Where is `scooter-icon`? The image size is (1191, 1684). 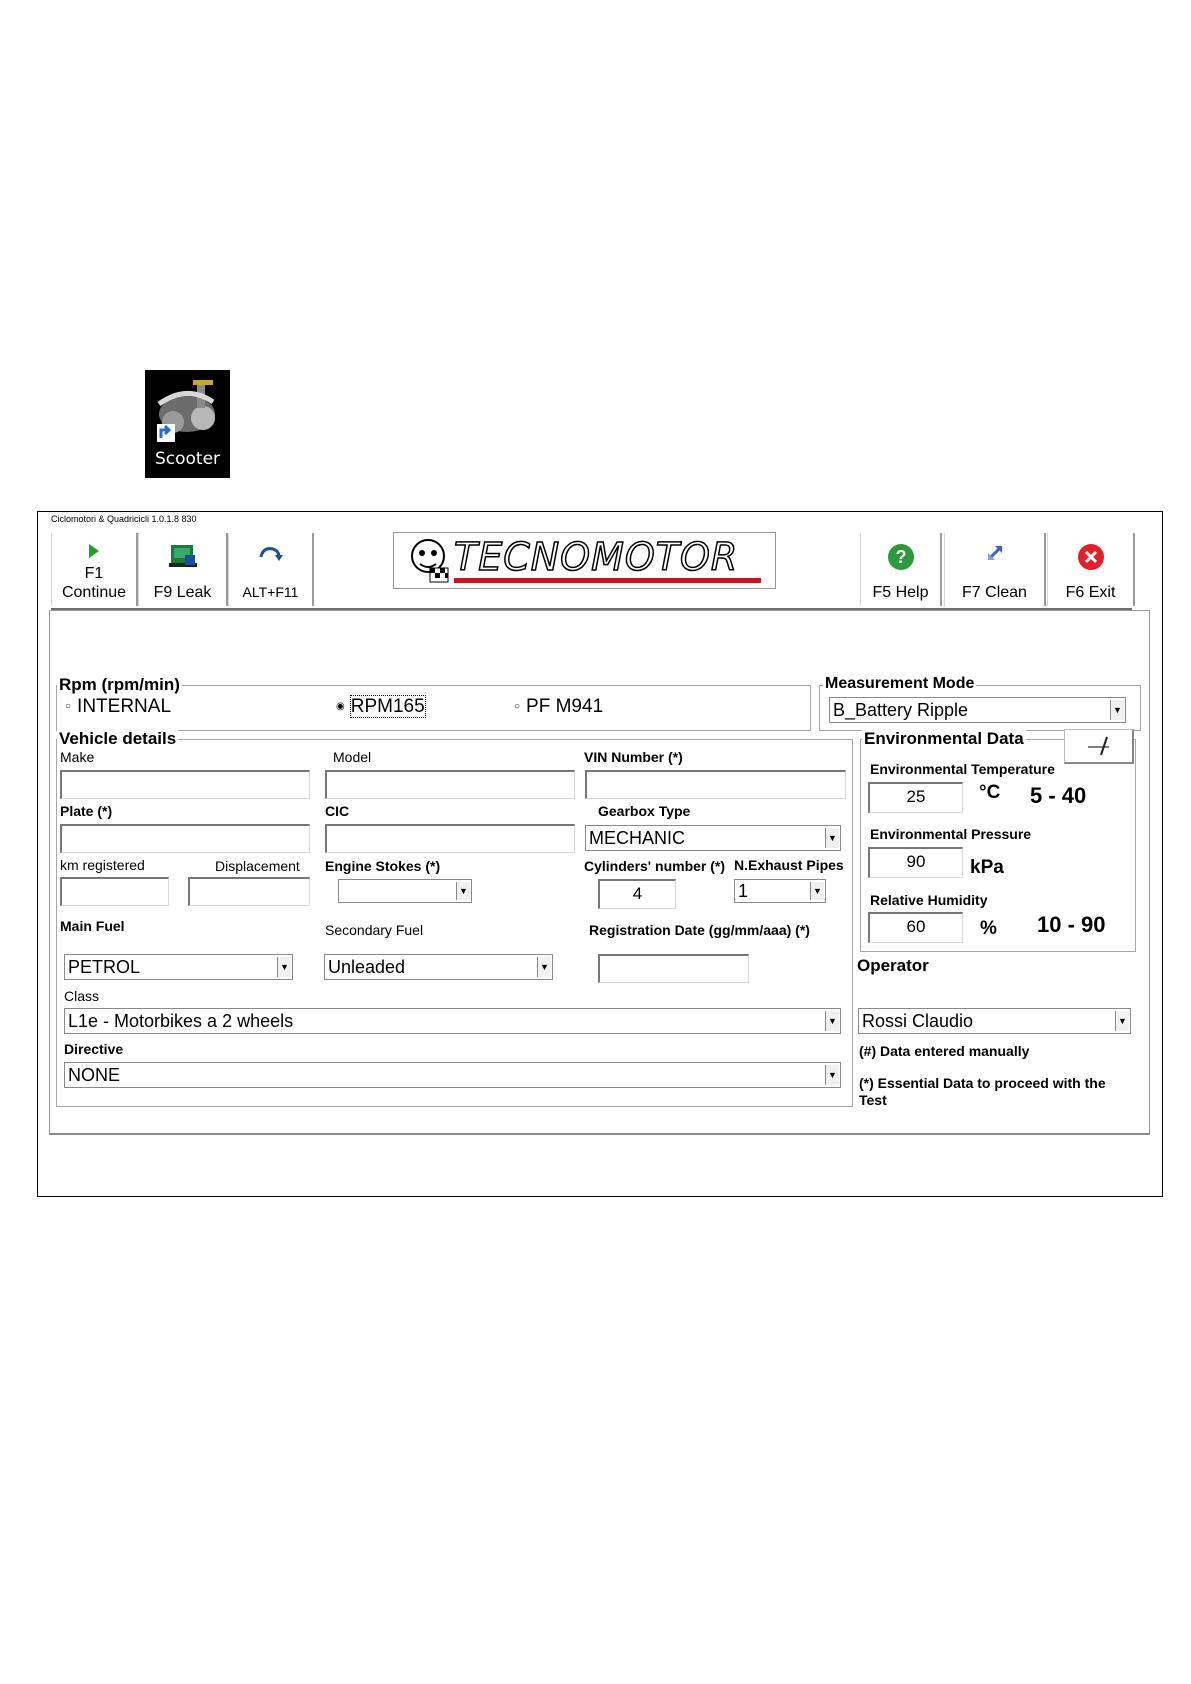
scooter-icon is located at coordinates (186, 411).